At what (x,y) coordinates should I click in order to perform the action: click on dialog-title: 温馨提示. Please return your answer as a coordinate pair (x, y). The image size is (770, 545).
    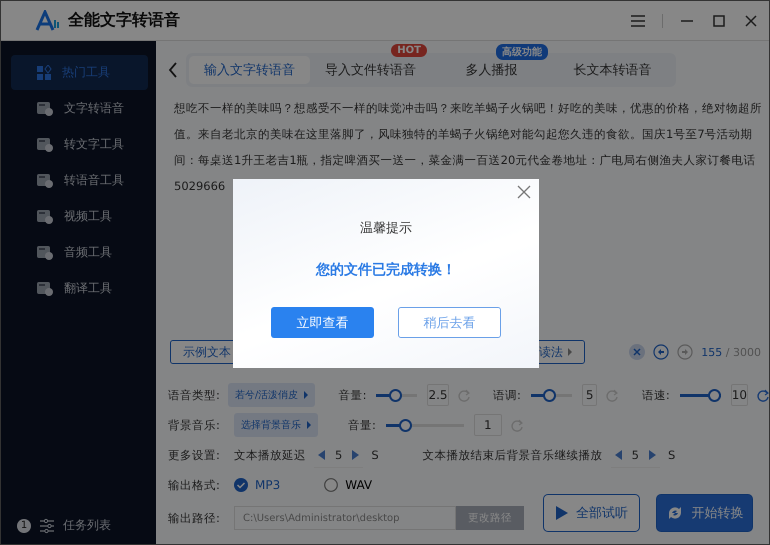
    Looking at the image, I should click on (386, 228).